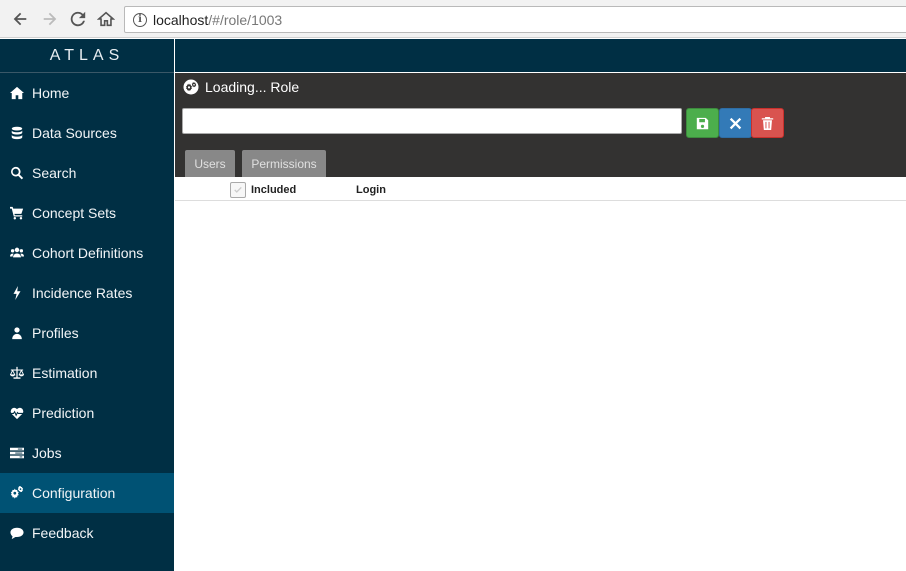 The height and width of the screenshot is (571, 906). What do you see at coordinates (21, 173) in the screenshot?
I see `search-icon` at bounding box center [21, 173].